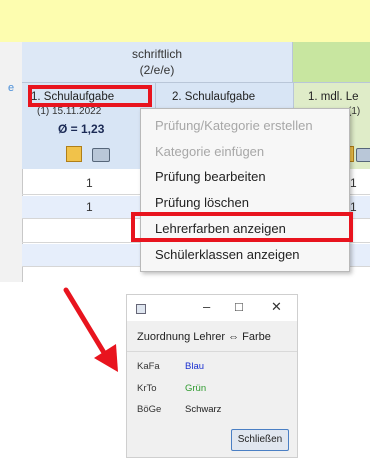 The height and width of the screenshot is (458, 370). I want to click on edit-icon, so click(74, 154).